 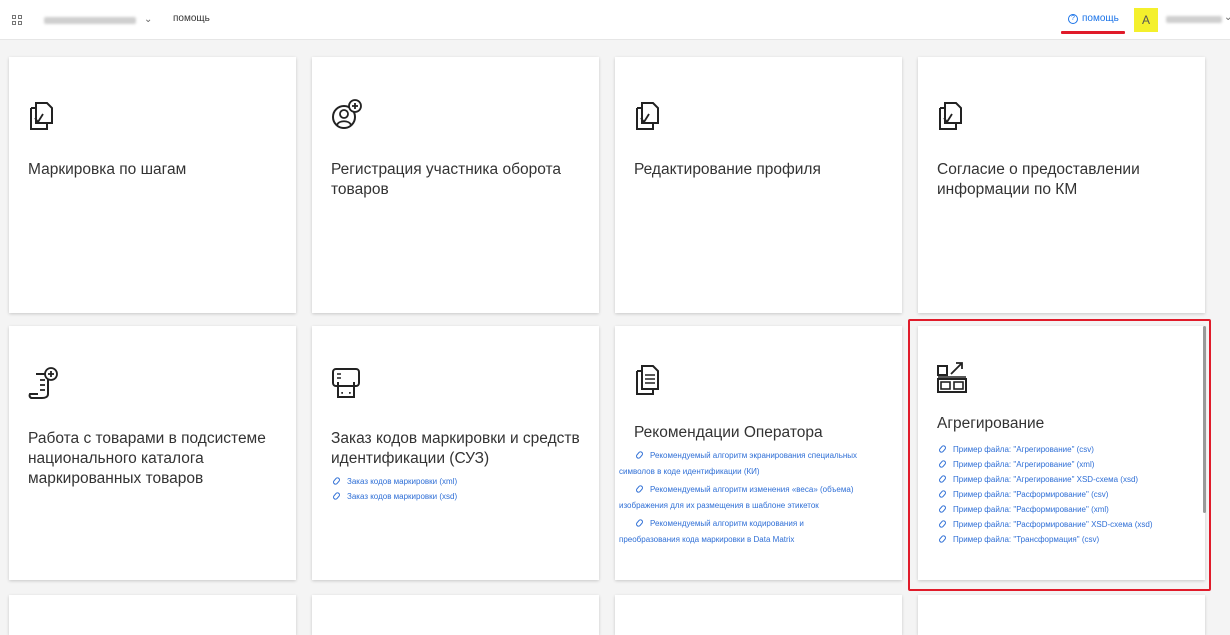 I want to click on printer-icon, so click(x=346, y=383).